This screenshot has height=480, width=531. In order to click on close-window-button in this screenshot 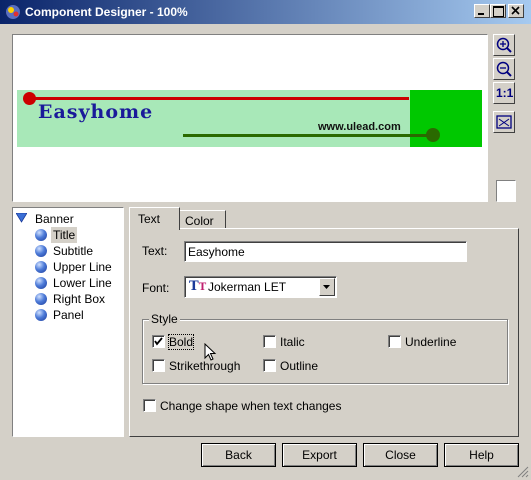, I will do `click(516, 11)`.